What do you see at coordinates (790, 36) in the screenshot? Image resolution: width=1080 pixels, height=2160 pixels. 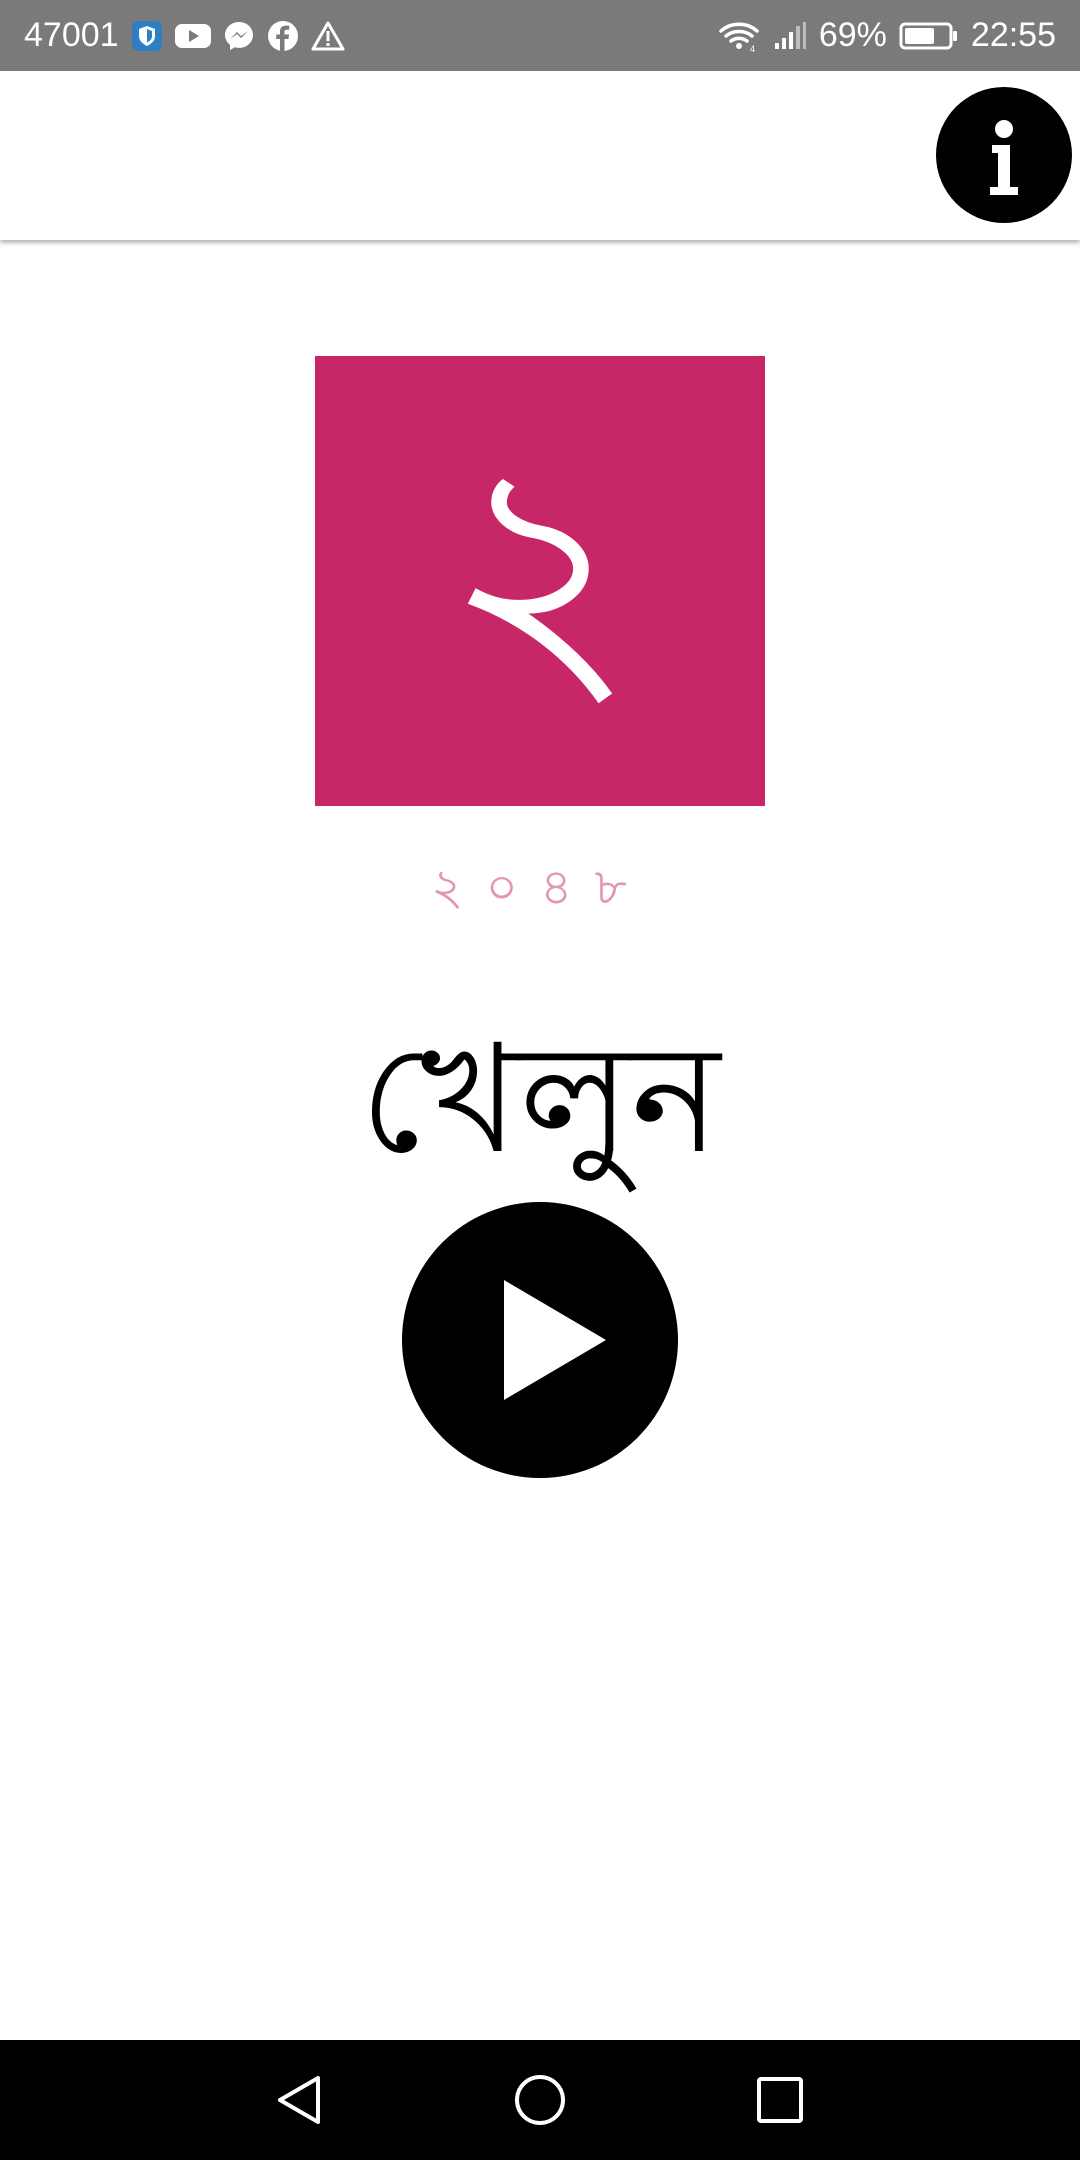 I see `signal-icon` at bounding box center [790, 36].